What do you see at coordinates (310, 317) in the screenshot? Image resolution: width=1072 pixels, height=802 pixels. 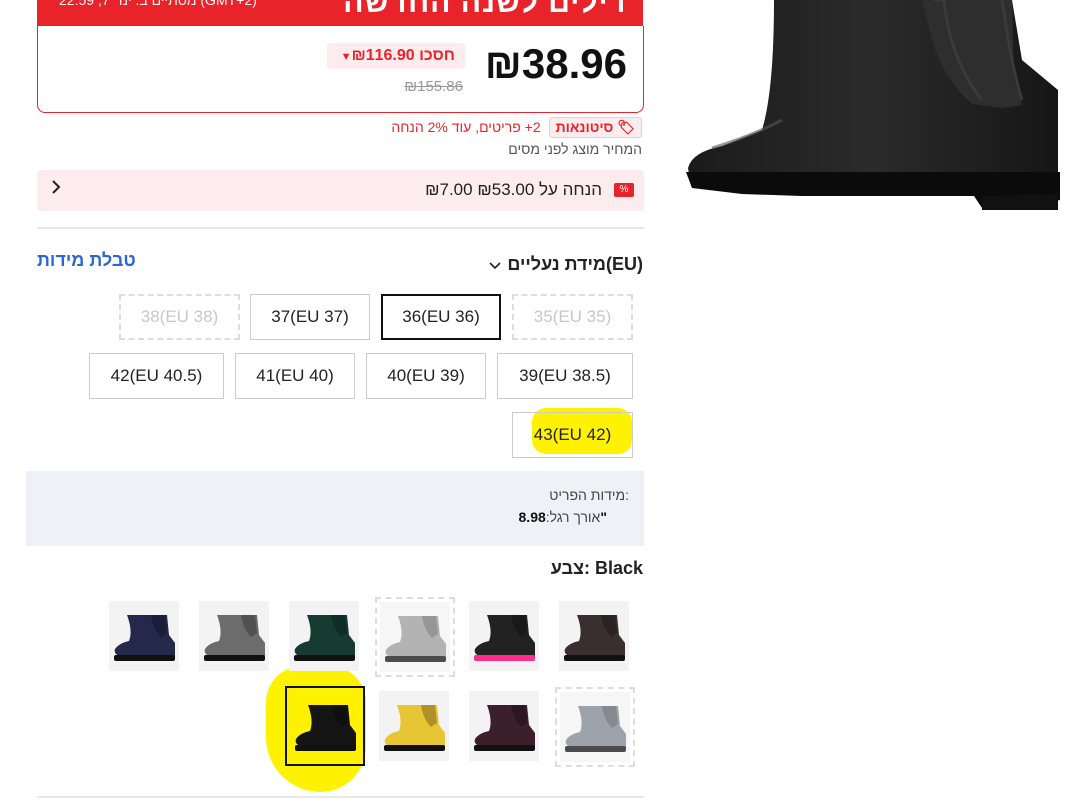 I see `size-option-37: 37(EU 37)` at bounding box center [310, 317].